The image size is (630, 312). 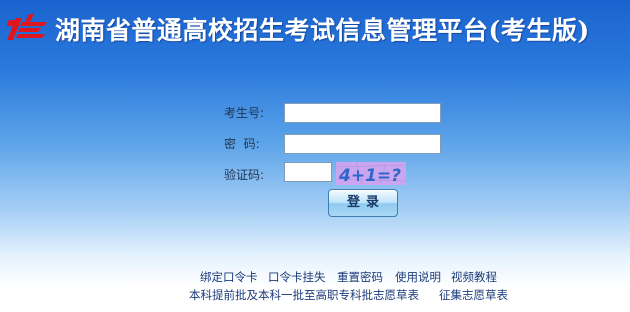 I want to click on captcha-image: 4+1=?, so click(x=371, y=173).